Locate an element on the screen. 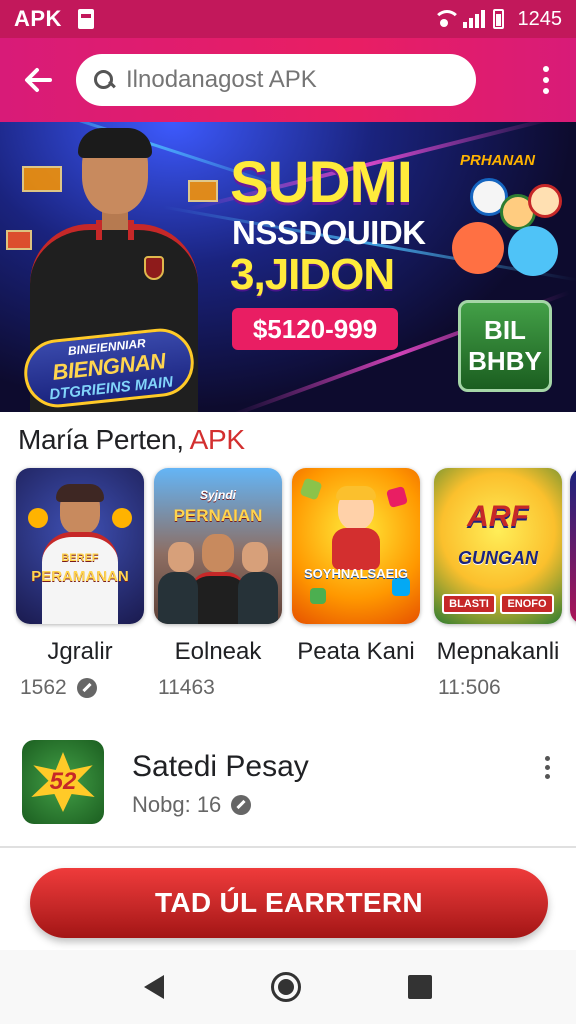 This screenshot has width=576, height=1024. app-name: Mepnakanli is located at coordinates (498, 651).